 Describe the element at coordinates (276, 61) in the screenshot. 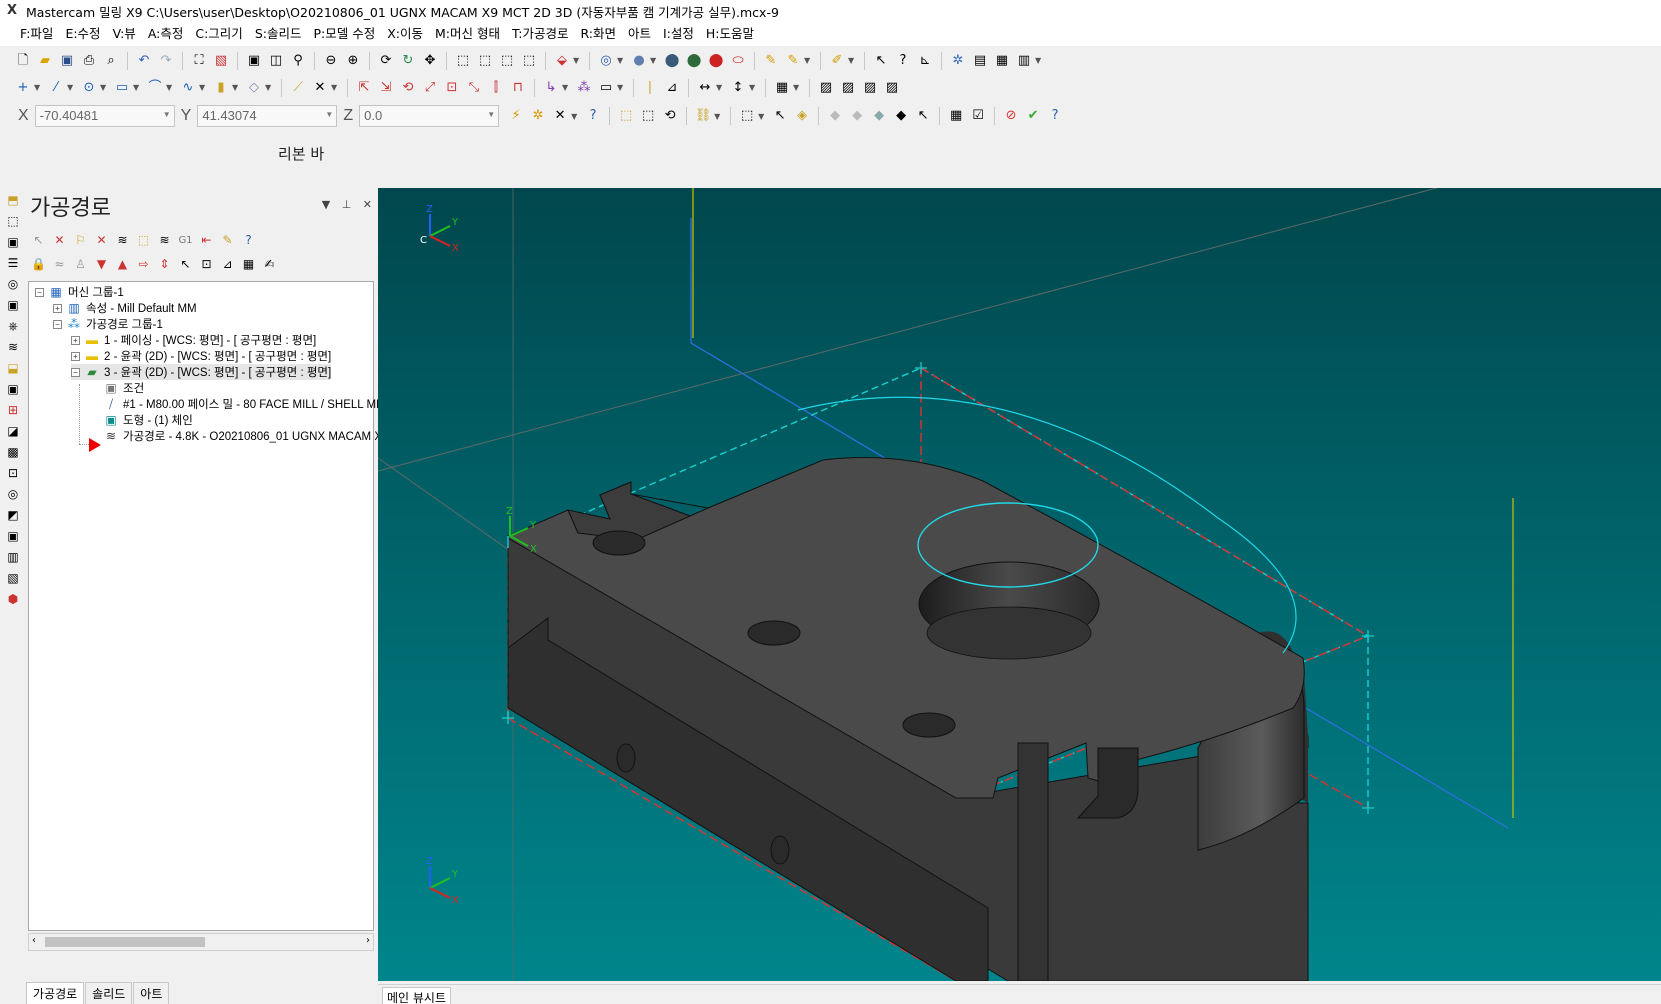

I see `zoom-target-icon: ◫` at that location.